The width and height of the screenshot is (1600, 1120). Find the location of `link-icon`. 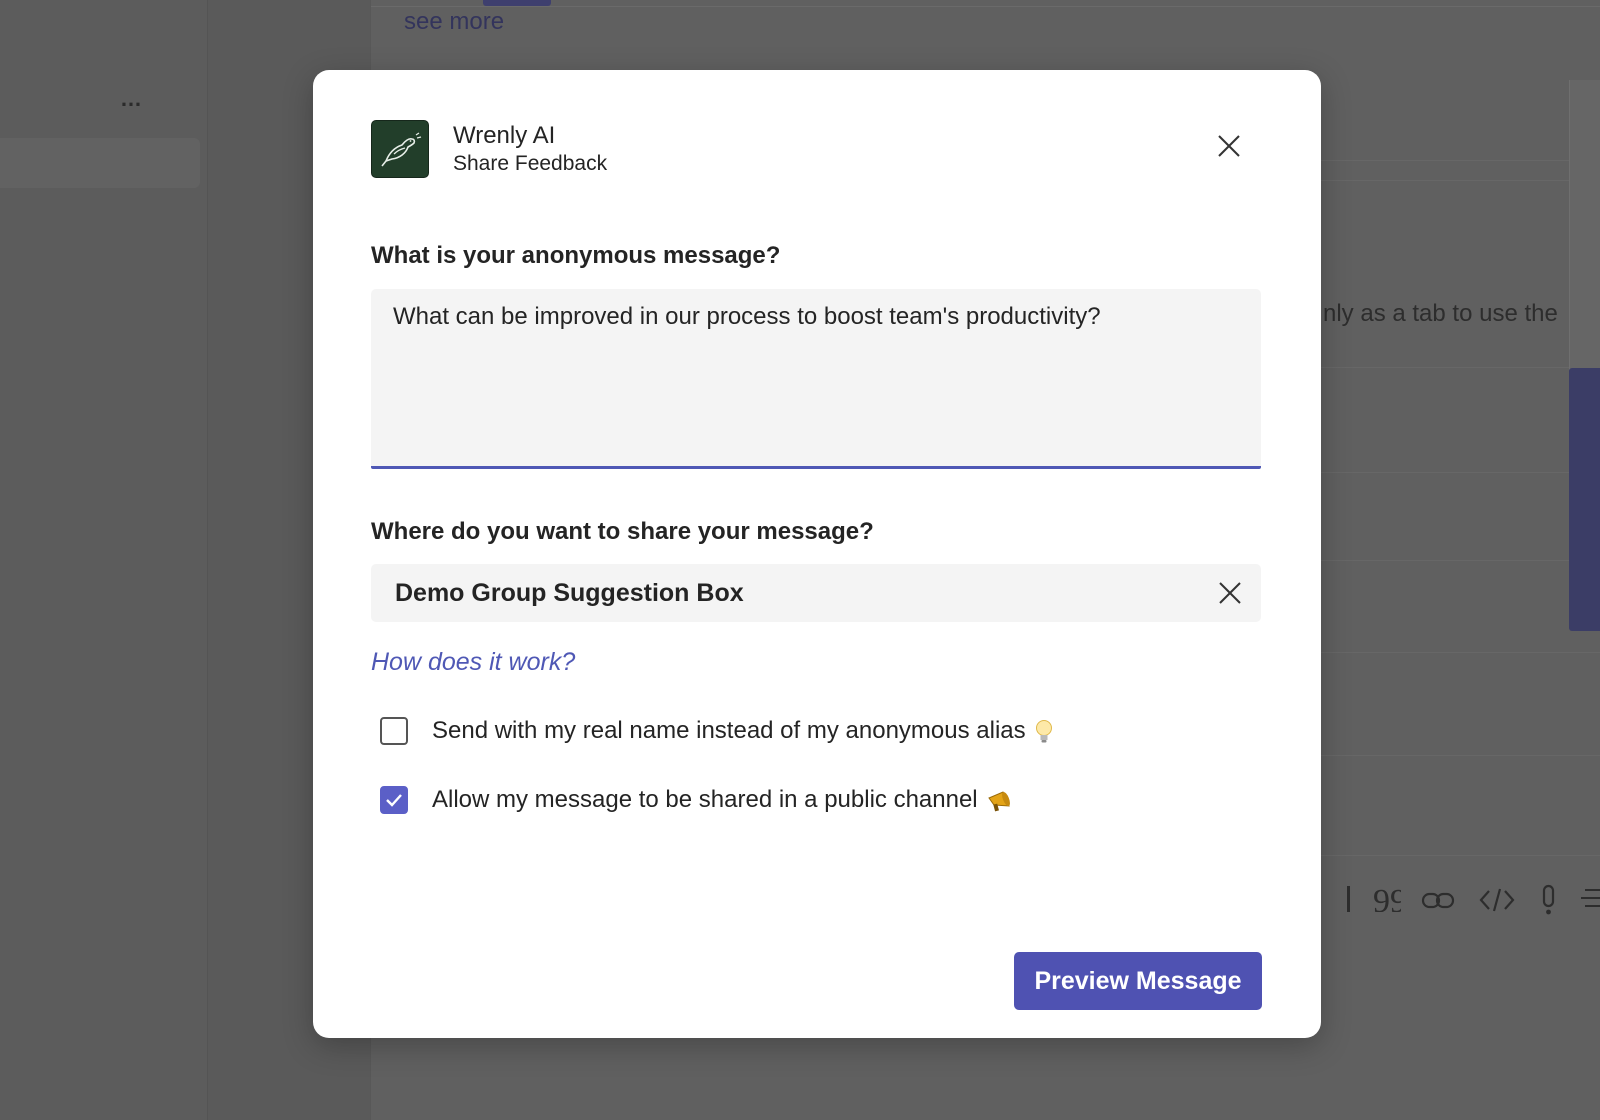

link-icon is located at coordinates (1438, 900).